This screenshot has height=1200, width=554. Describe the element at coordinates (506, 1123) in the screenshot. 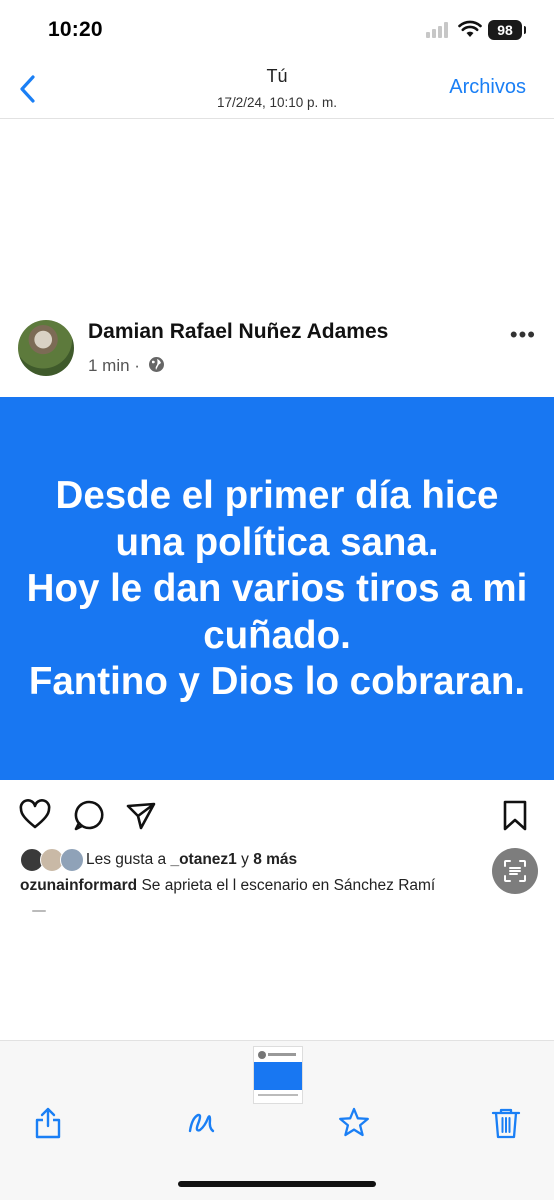

I see `trash-icon` at that location.